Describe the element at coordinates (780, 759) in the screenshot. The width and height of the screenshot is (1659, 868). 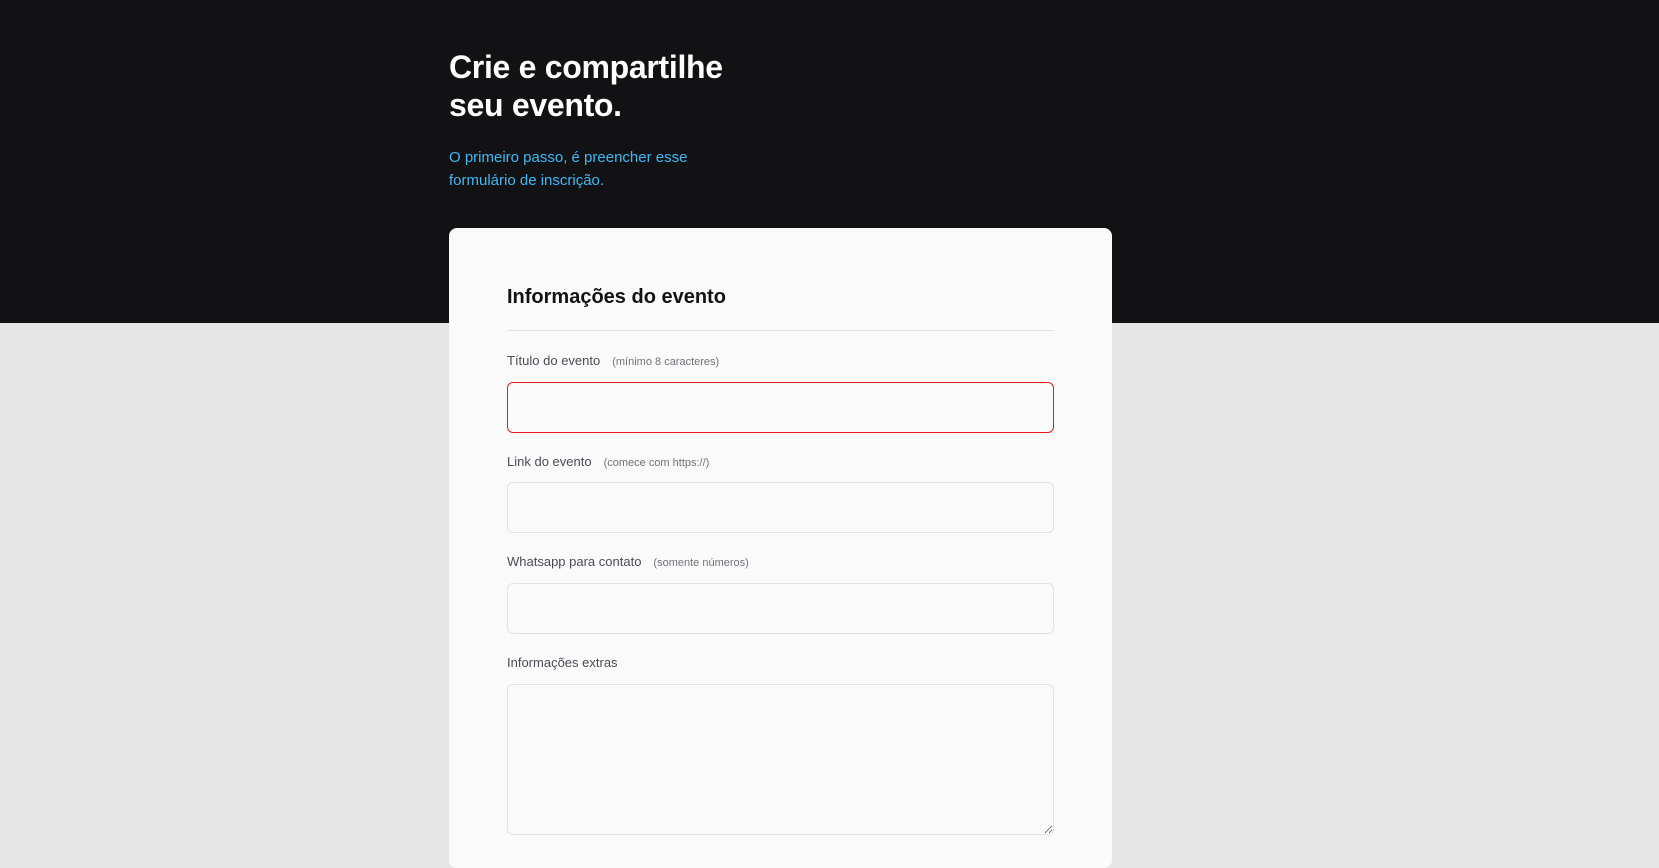
I see `extra-info-textarea` at that location.